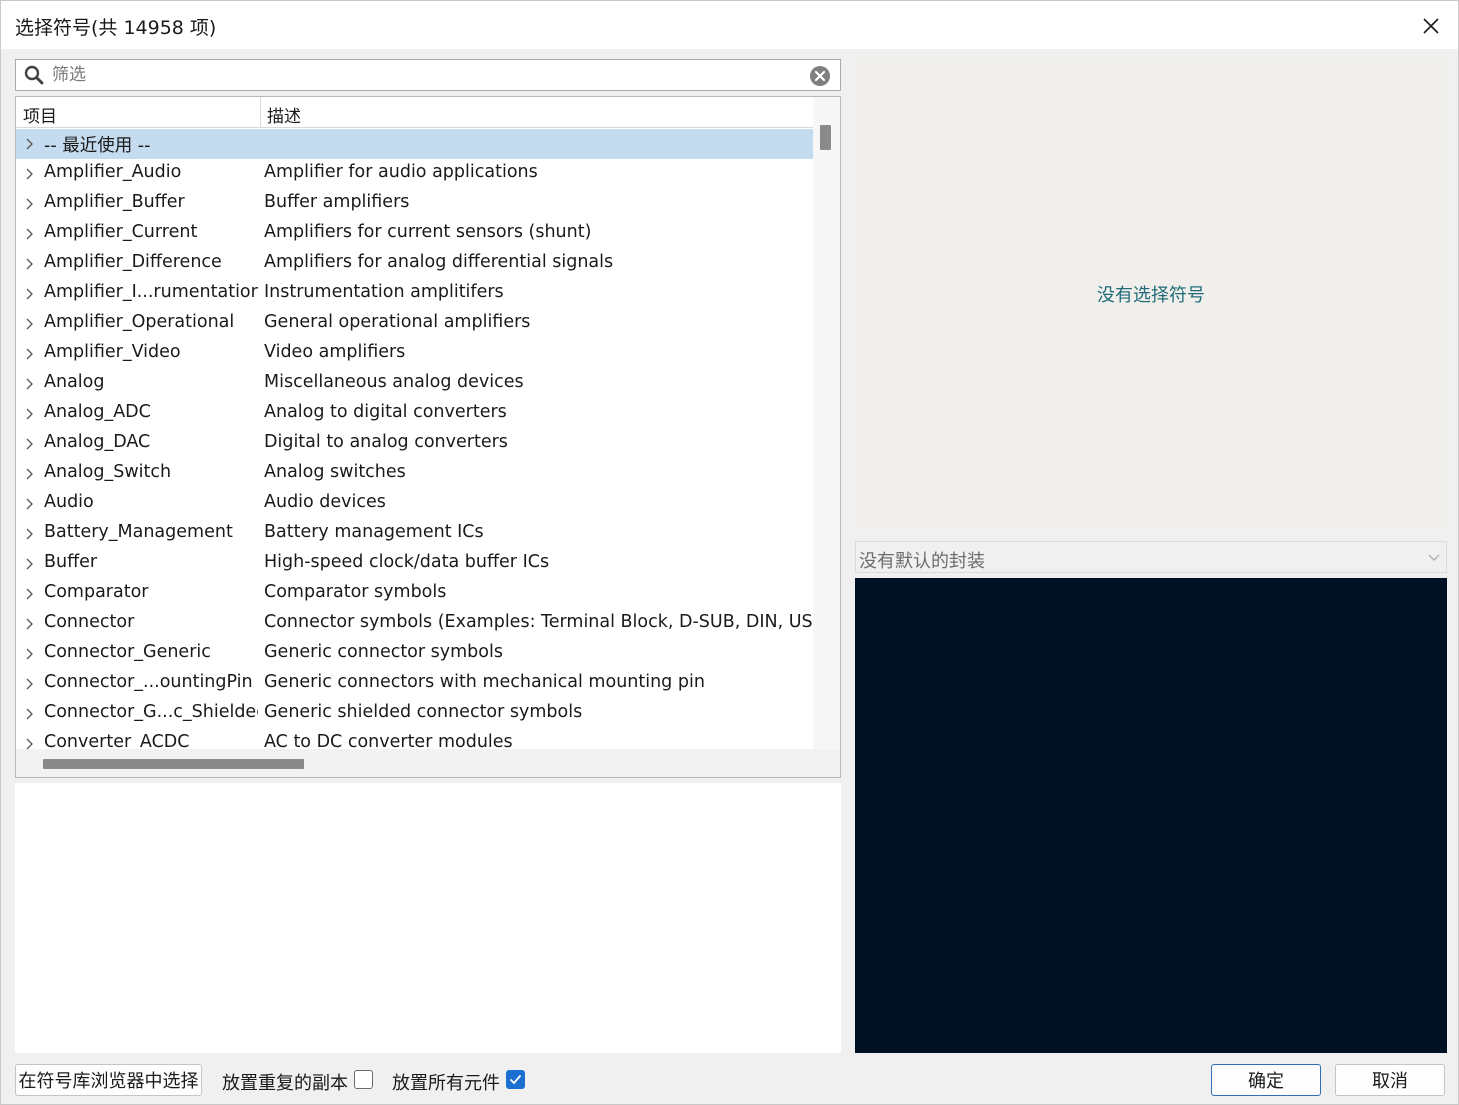  I want to click on tree-row-name: Analog_ADC, so click(97, 412).